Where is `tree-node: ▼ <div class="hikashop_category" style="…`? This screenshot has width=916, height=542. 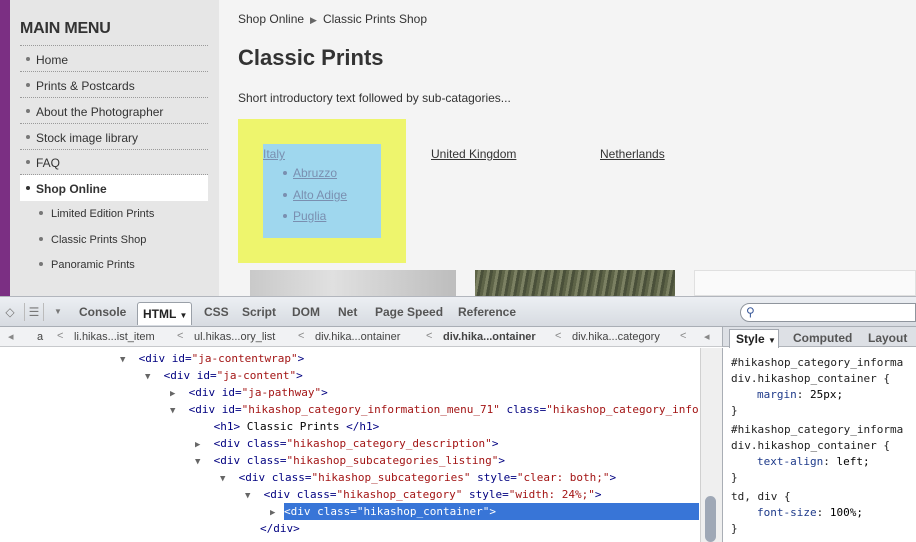 tree-node: ▼ <div class="hikashop_category" style="… is located at coordinates (423, 494).